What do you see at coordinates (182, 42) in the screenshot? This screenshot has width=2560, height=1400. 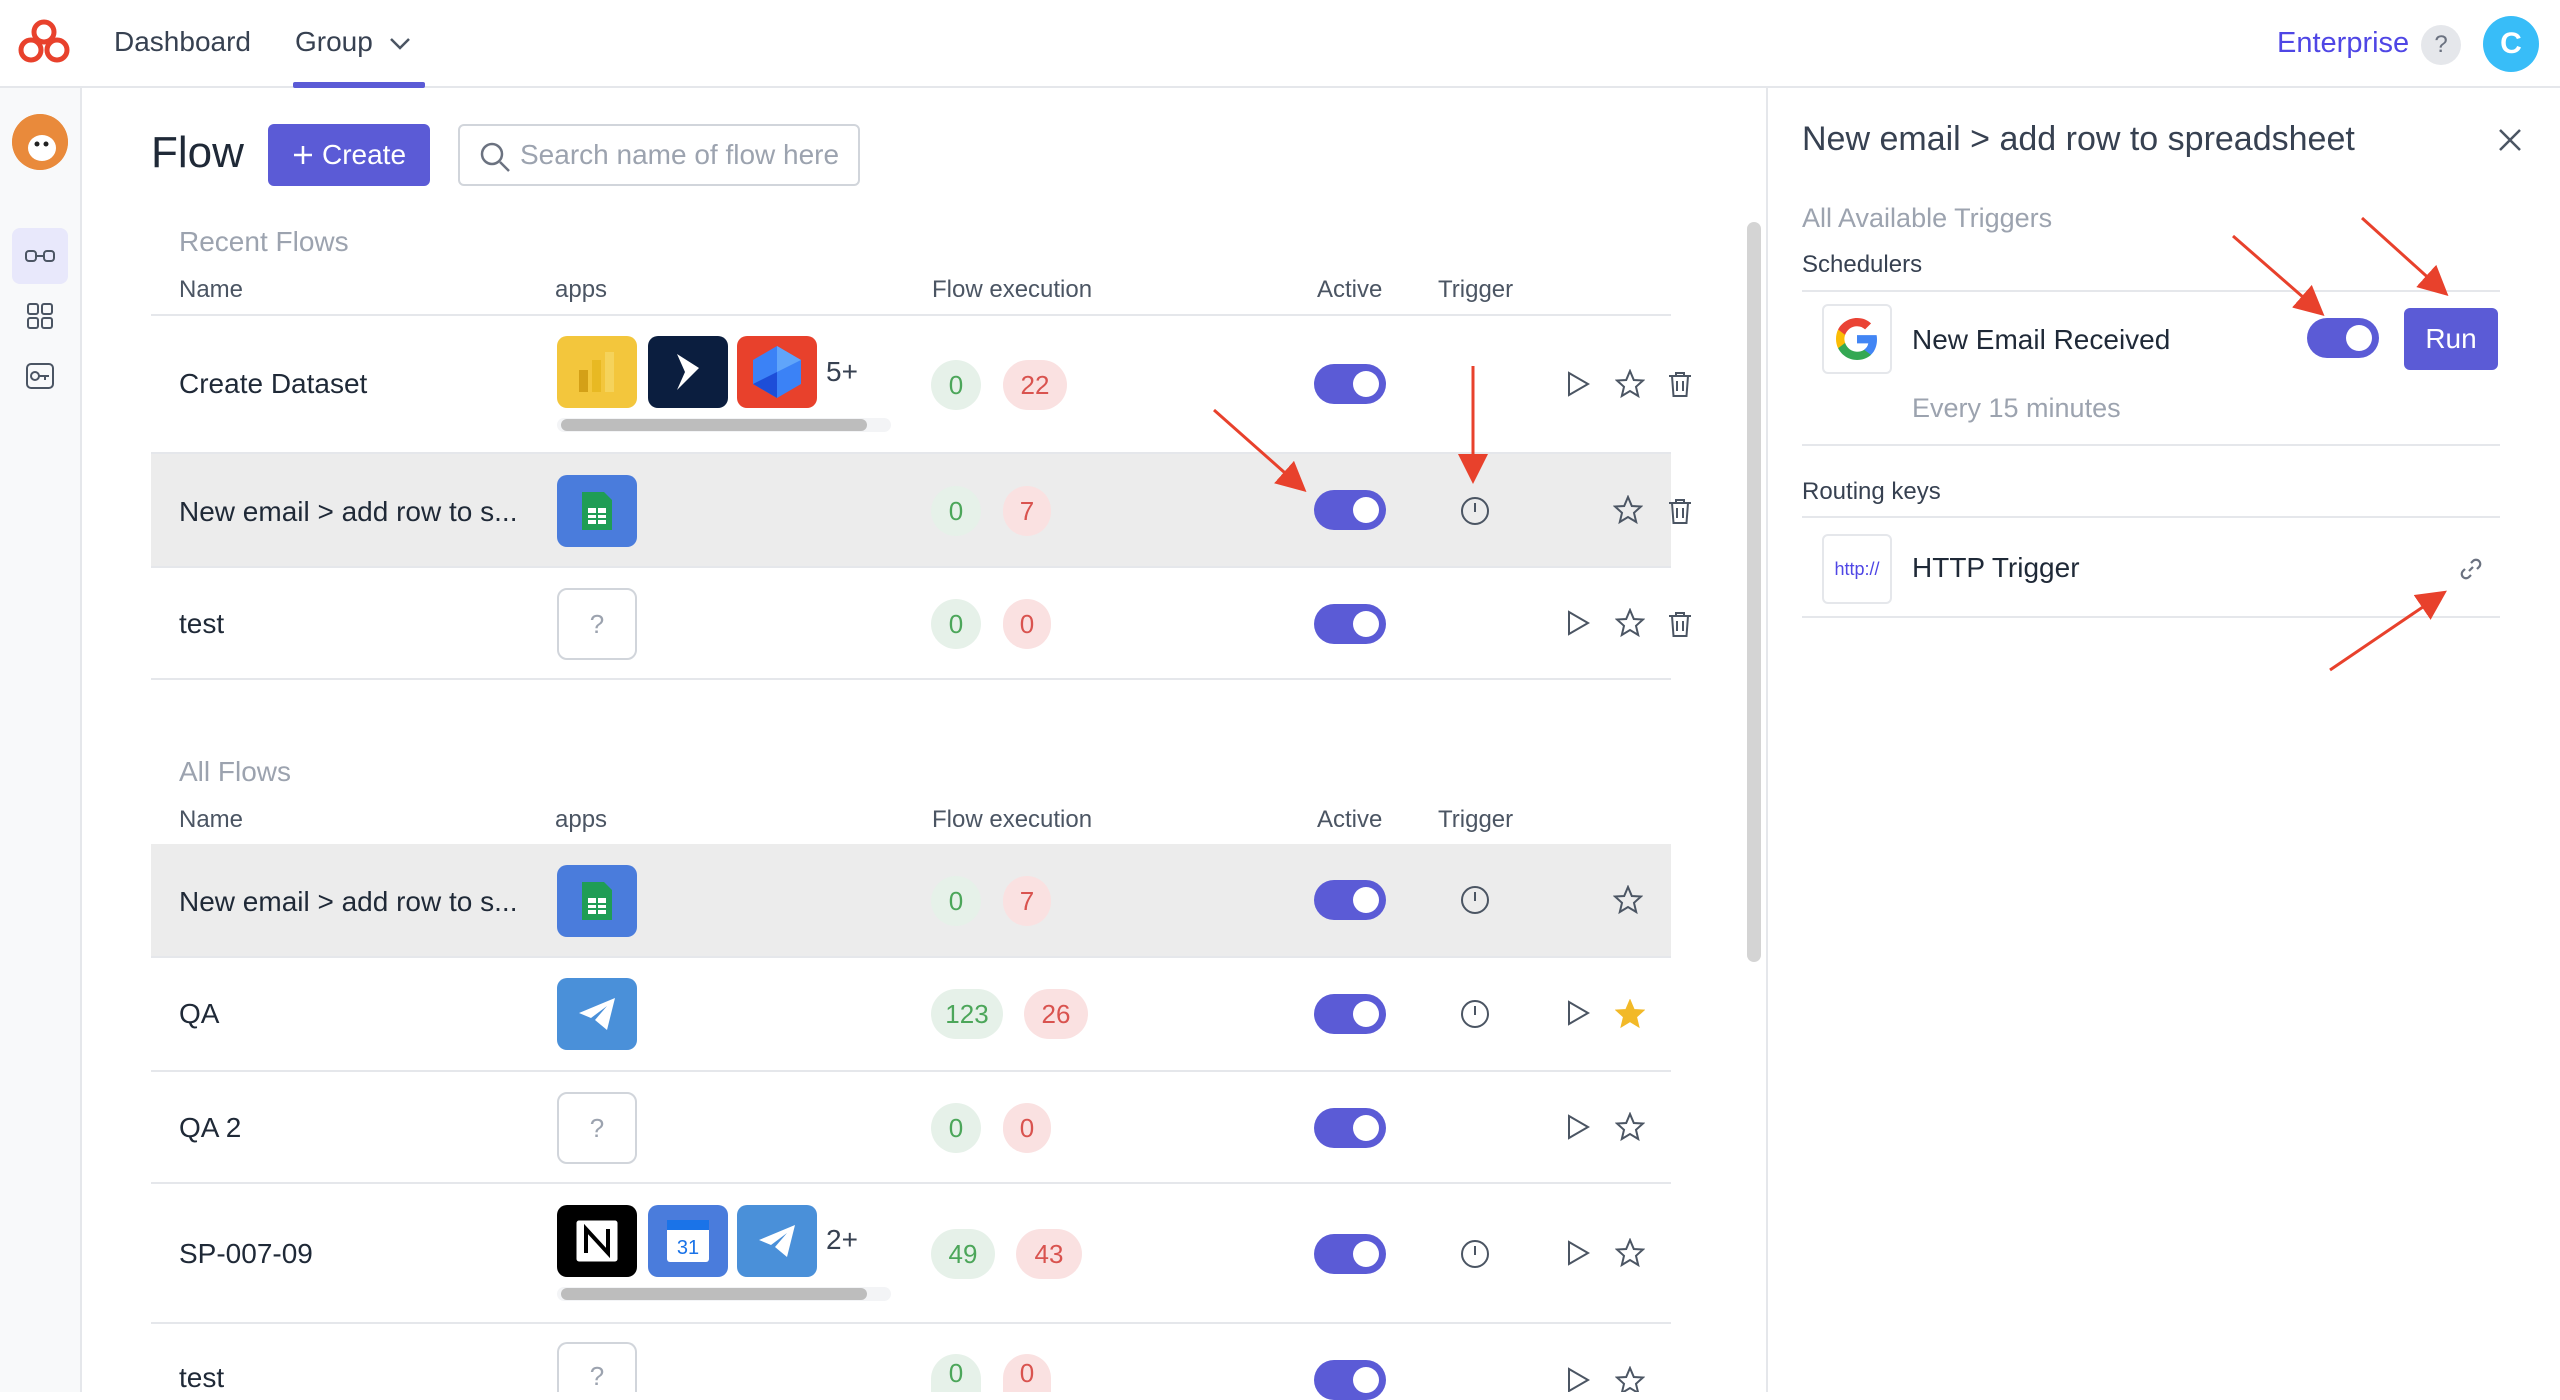 I see `nav-dashboard: Dashboard` at bounding box center [182, 42].